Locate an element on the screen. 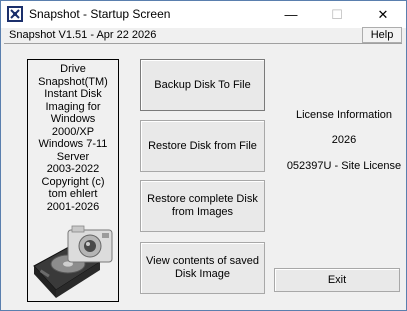 This screenshot has width=407, height=311. version-label: Snapshot V1.51 - Apr 22 2026 is located at coordinates (83, 35).